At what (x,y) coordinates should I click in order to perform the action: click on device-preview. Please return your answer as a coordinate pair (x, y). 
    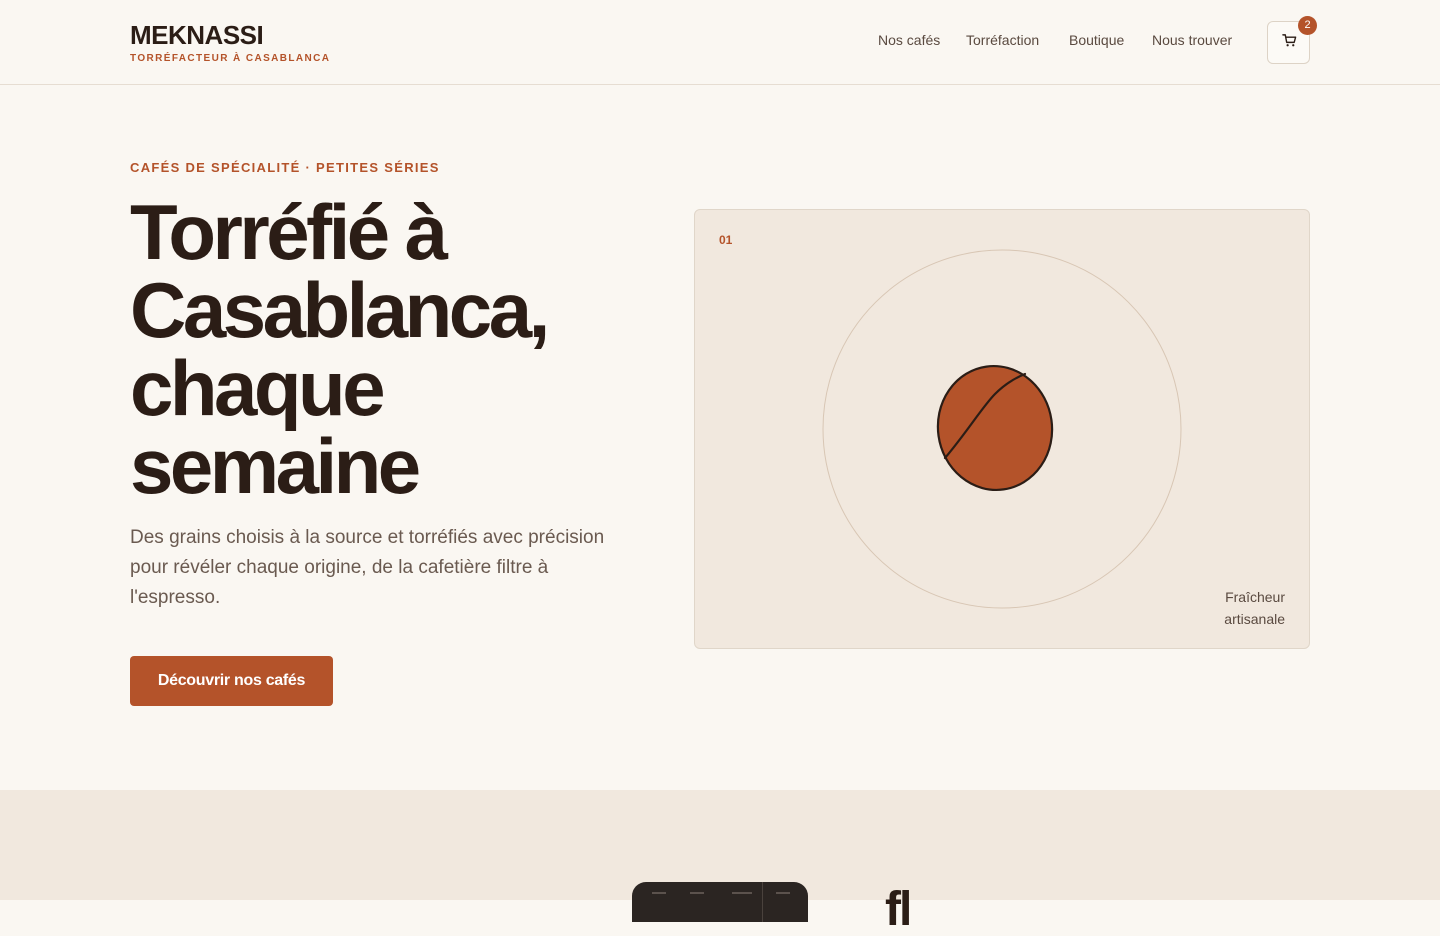
    Looking at the image, I should click on (720, 902).